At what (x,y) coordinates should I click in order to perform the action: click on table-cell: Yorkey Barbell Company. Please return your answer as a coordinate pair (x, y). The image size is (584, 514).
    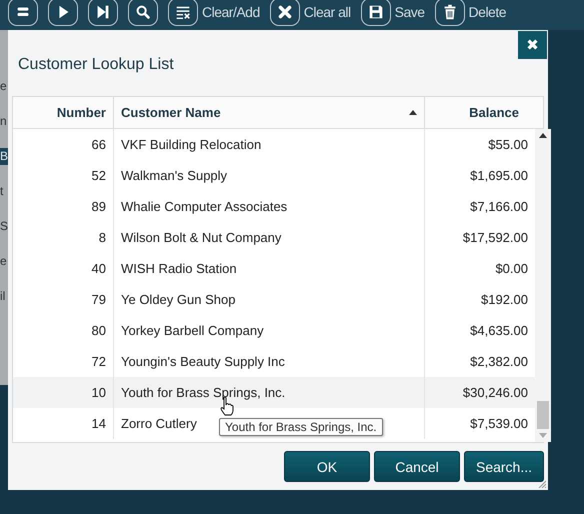
    Looking at the image, I should click on (269, 330).